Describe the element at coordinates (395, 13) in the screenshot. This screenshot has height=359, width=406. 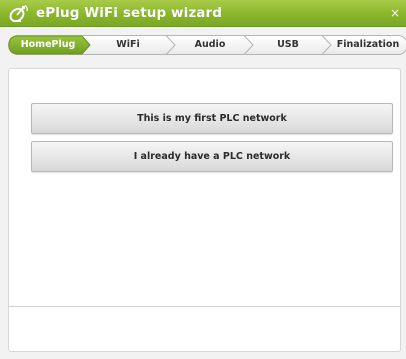
I see `close-button: ×` at that location.